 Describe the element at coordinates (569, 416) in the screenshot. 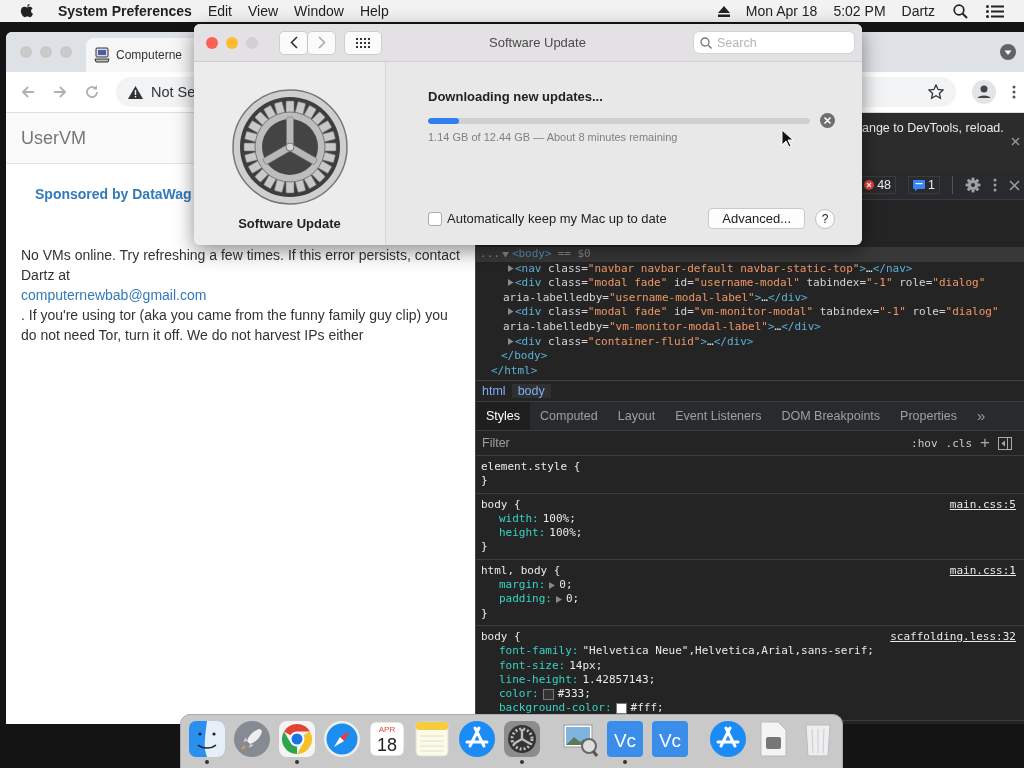

I see `panel-tab: Computed` at that location.